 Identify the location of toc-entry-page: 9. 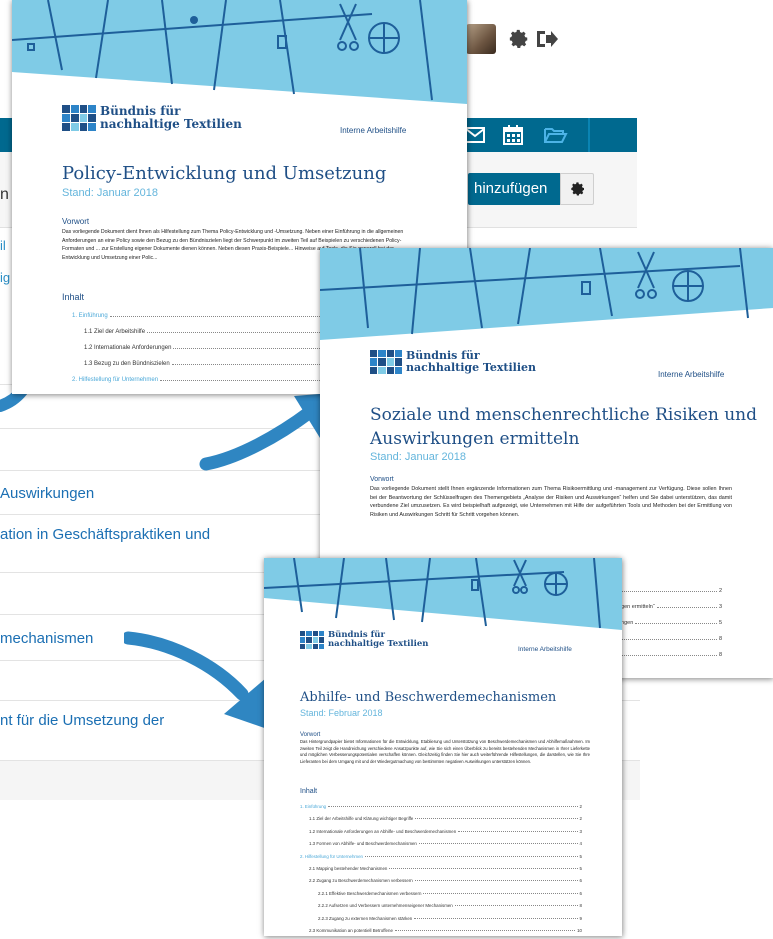
(580, 918).